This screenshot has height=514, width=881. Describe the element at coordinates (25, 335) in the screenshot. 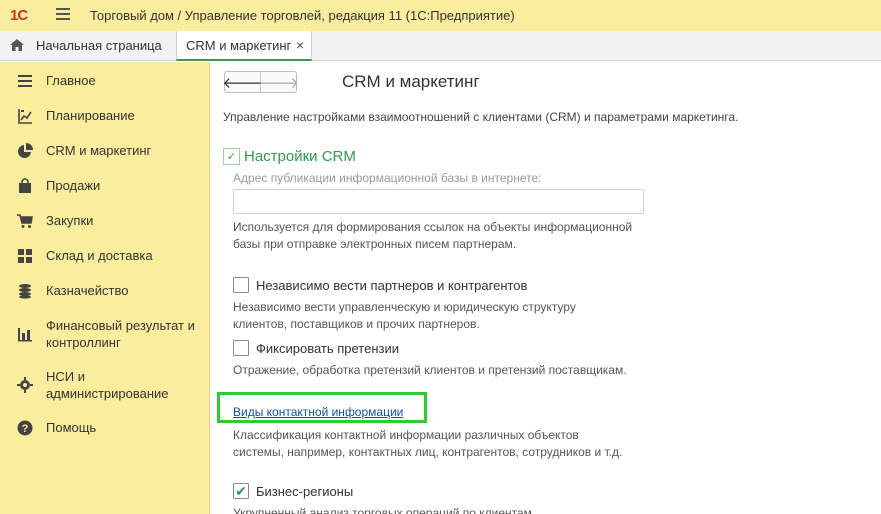

I see `bar-chart-icon` at that location.